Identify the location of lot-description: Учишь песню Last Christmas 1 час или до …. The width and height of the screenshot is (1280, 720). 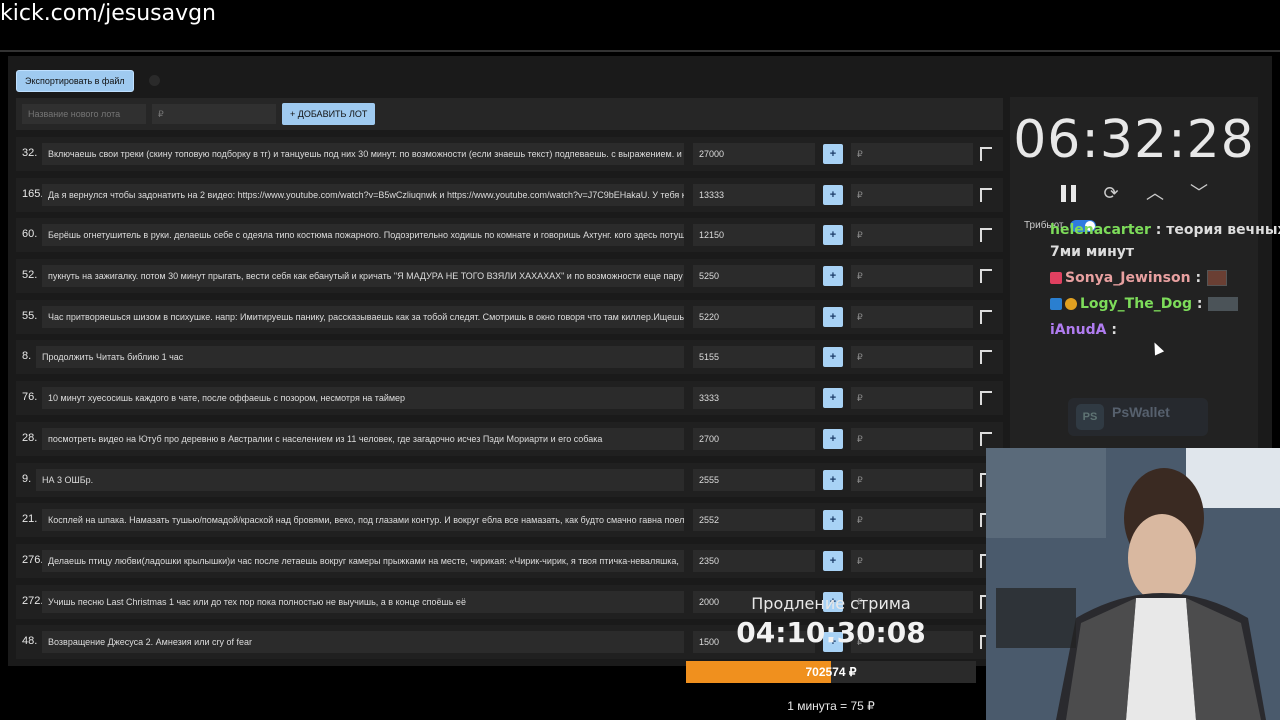
(363, 601).